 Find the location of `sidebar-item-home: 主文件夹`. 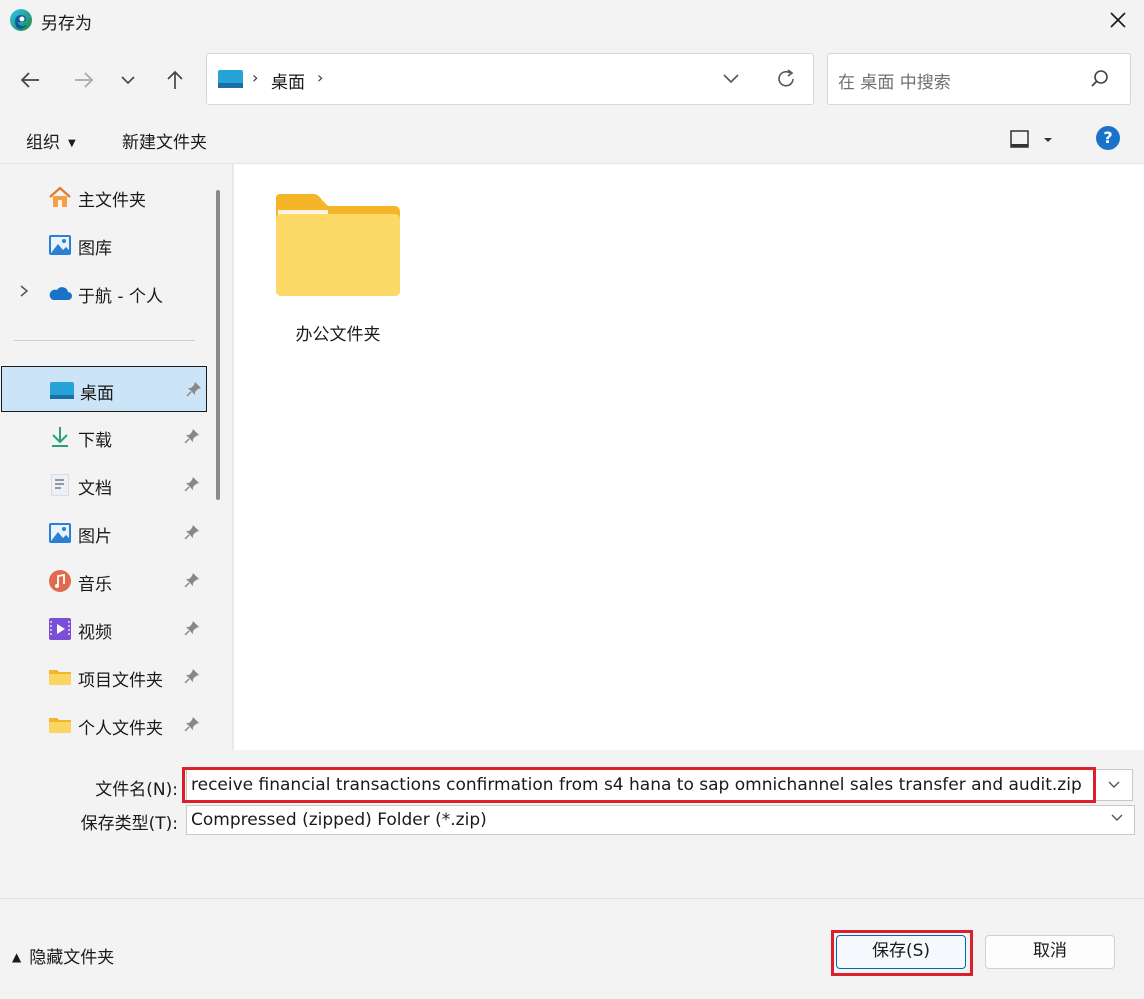

sidebar-item-home: 主文件夹 is located at coordinates (103, 197).